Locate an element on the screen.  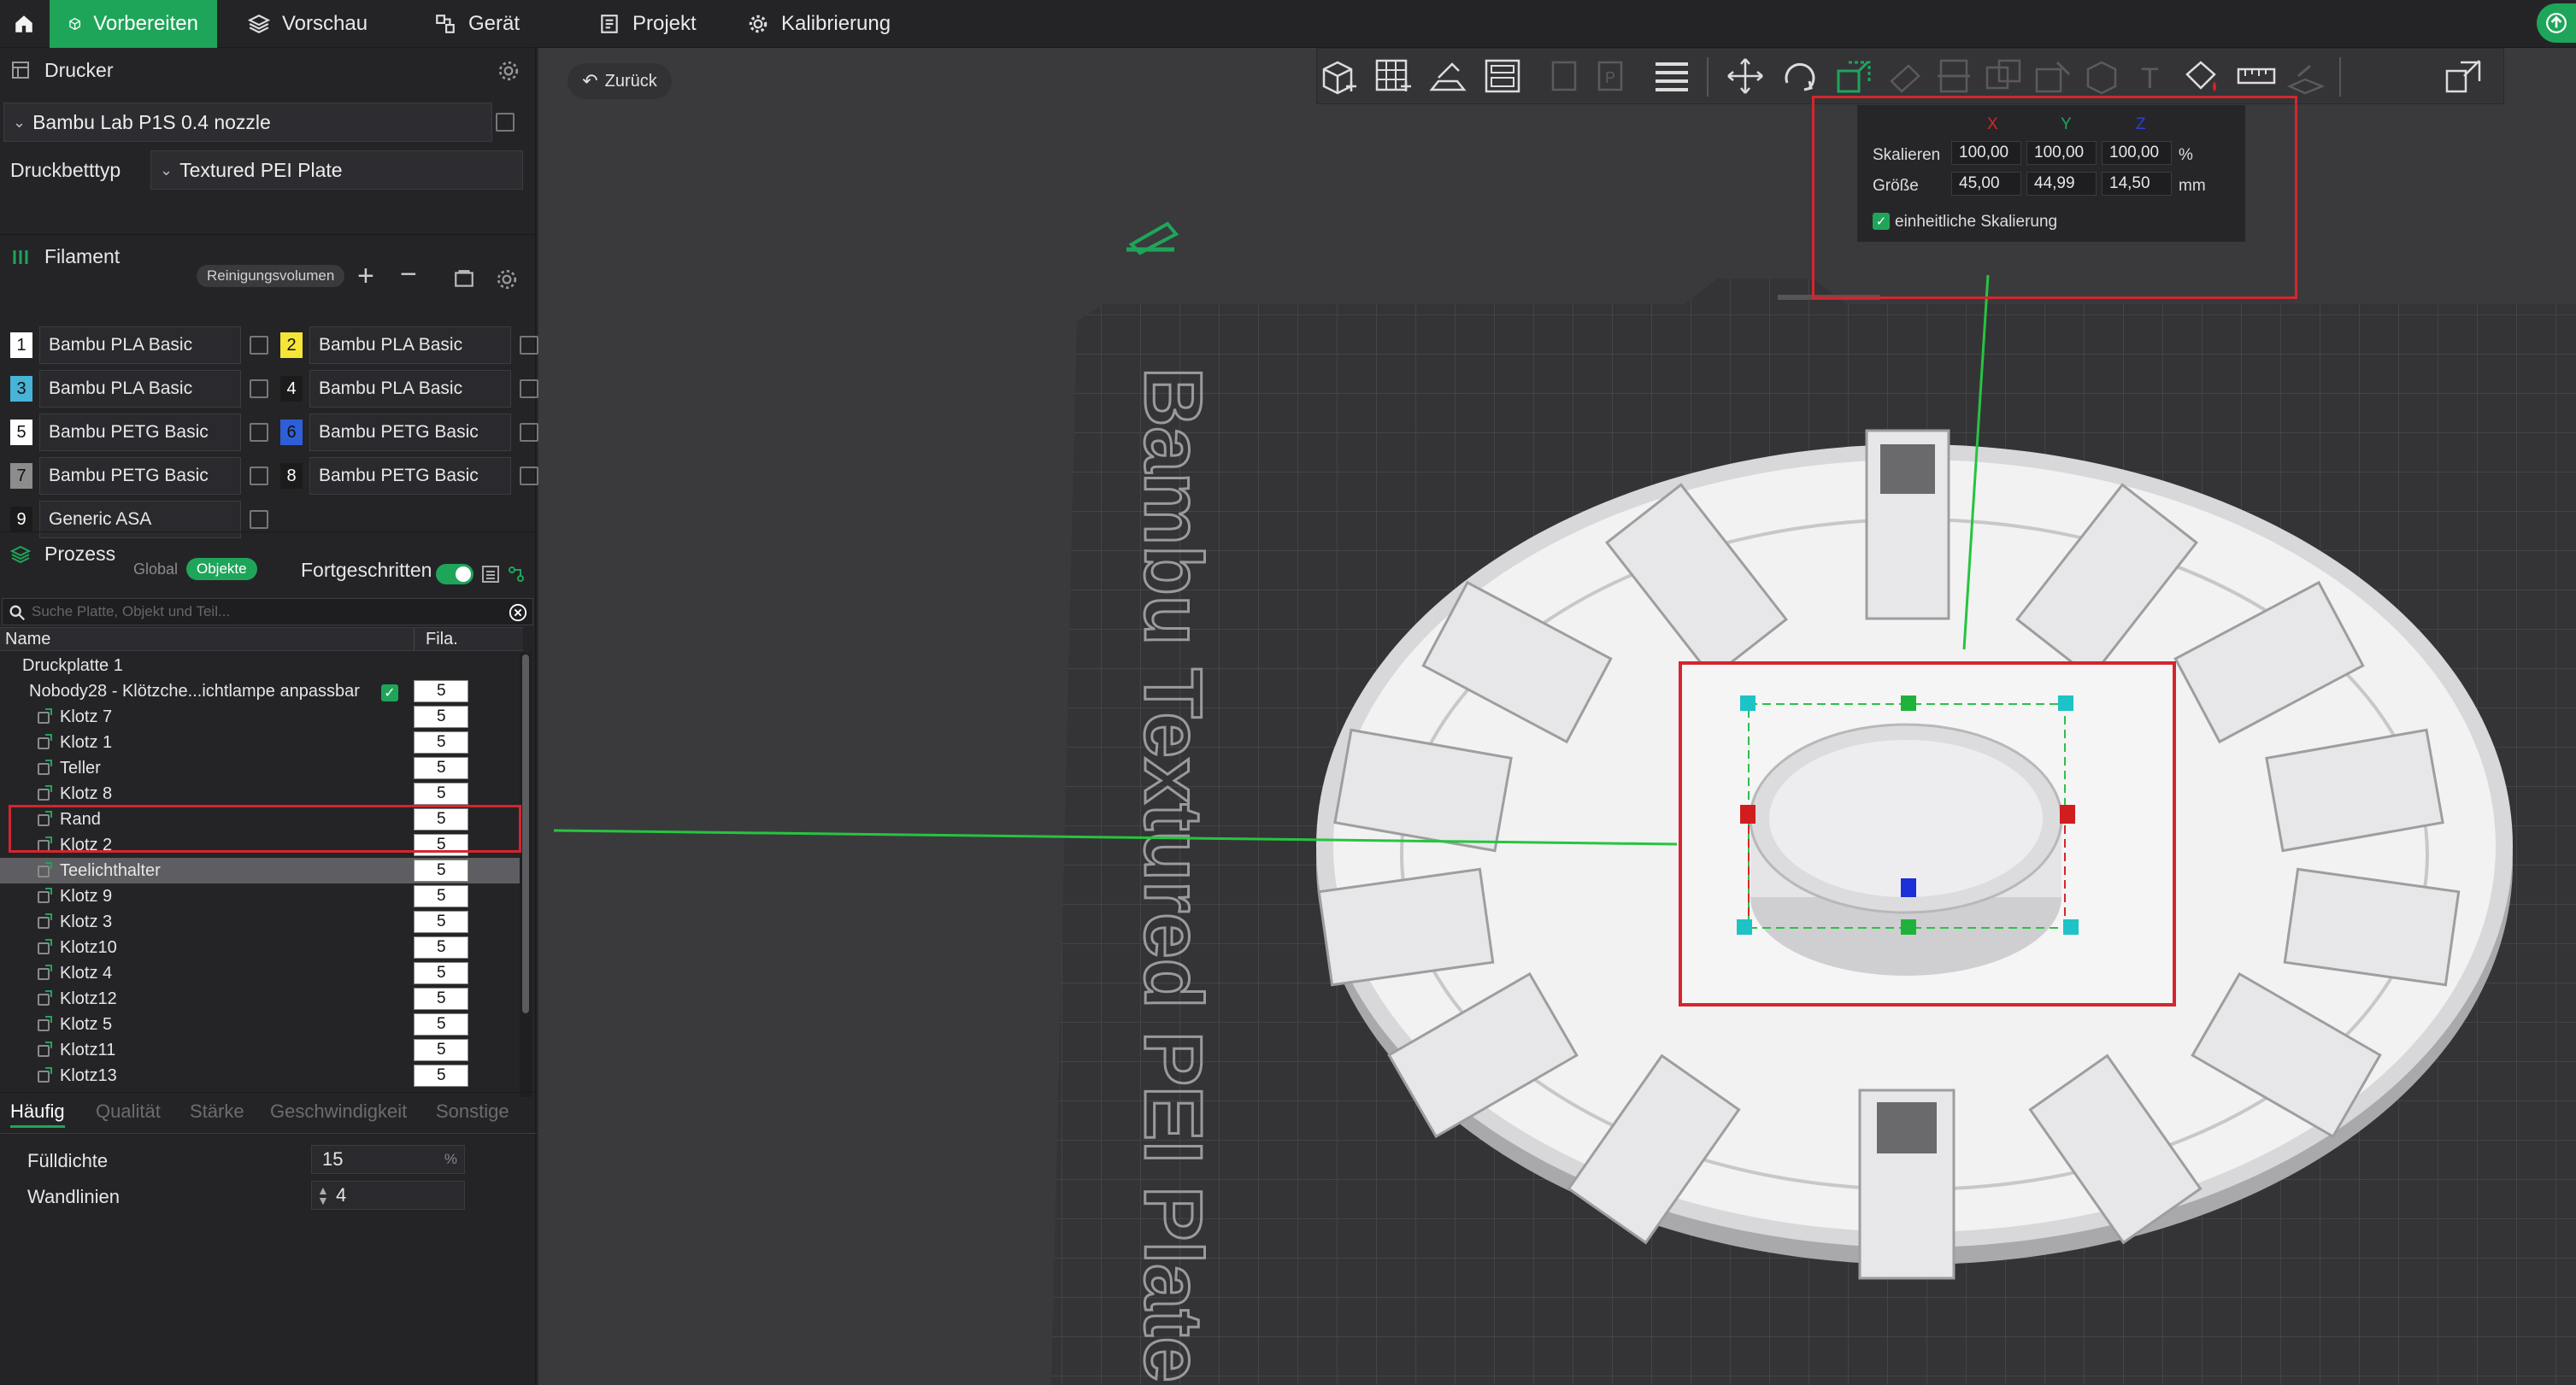
printer-select: ⌄ Bambu Lab P1S 0.4 nozzle is located at coordinates (247, 122).